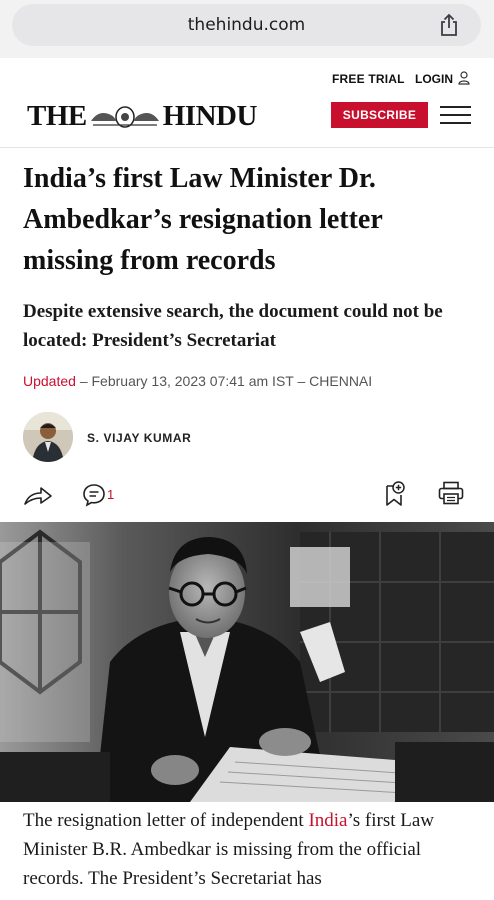  What do you see at coordinates (395, 494) in the screenshot?
I see `bookmark-add-icon` at bounding box center [395, 494].